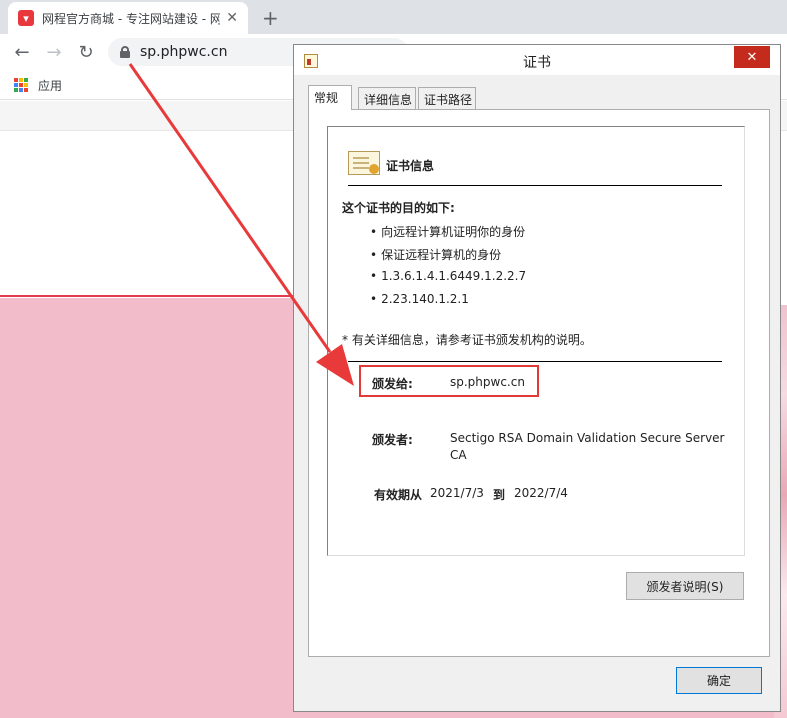 Image resolution: width=787 pixels, height=718 pixels. Describe the element at coordinates (398, 208) in the screenshot. I see `purpose-title: 这个证书的目的如下:` at that location.